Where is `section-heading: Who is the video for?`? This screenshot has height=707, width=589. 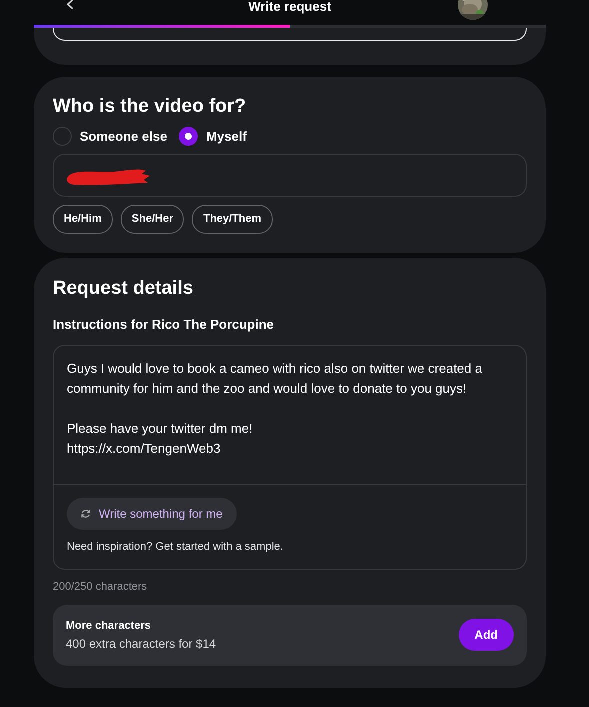 section-heading: Who is the video for? is located at coordinates (150, 107).